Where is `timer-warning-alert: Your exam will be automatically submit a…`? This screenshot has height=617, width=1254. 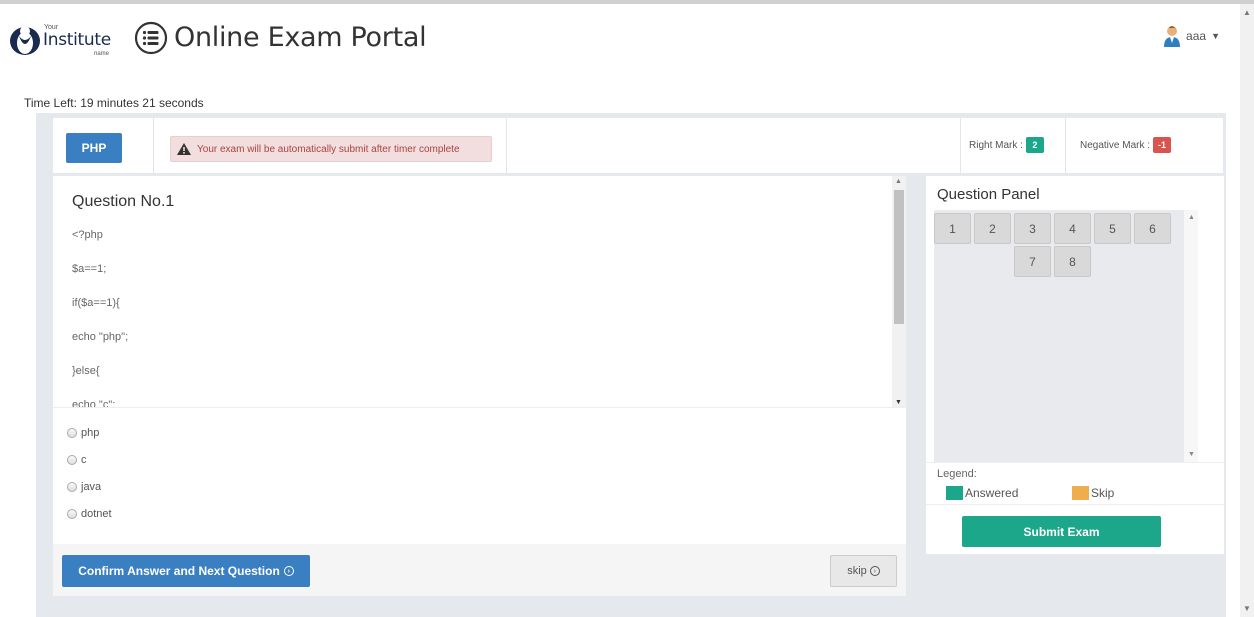
timer-warning-alert: Your exam will be automatically submit a… is located at coordinates (331, 149).